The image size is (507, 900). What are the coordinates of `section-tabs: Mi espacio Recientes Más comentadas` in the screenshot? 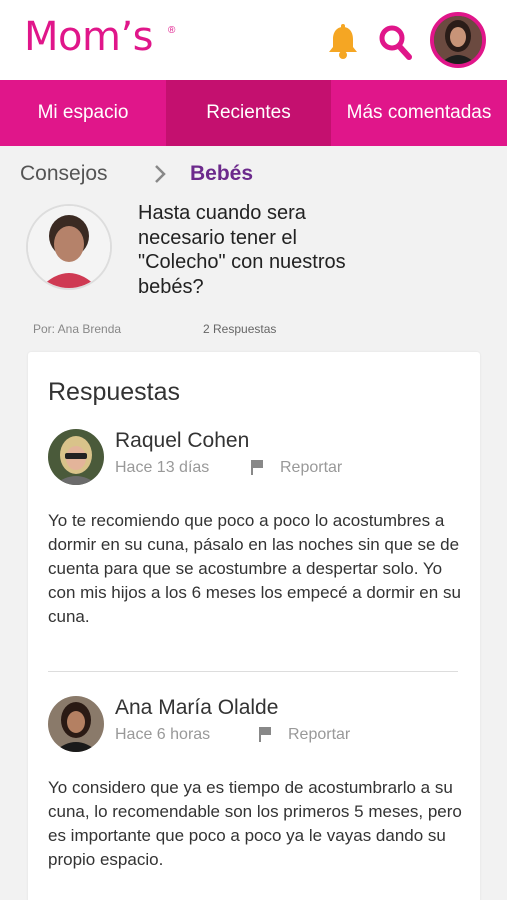 It's located at (253, 113).